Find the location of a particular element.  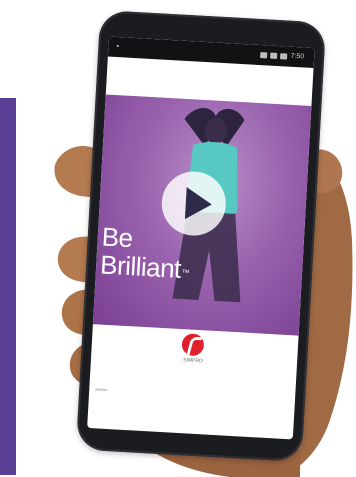

brand-logo-icon is located at coordinates (193, 345).